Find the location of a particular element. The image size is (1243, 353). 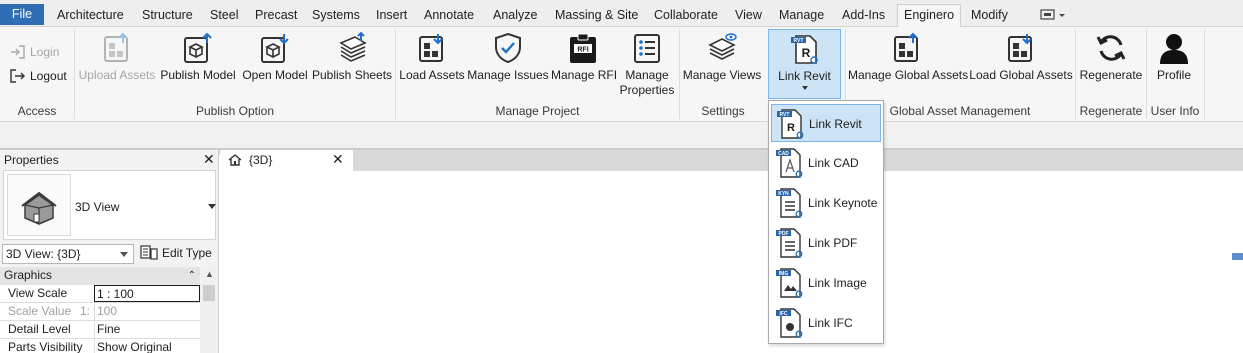

menu-tab-add-ins: Add-Ins is located at coordinates (863, 16).